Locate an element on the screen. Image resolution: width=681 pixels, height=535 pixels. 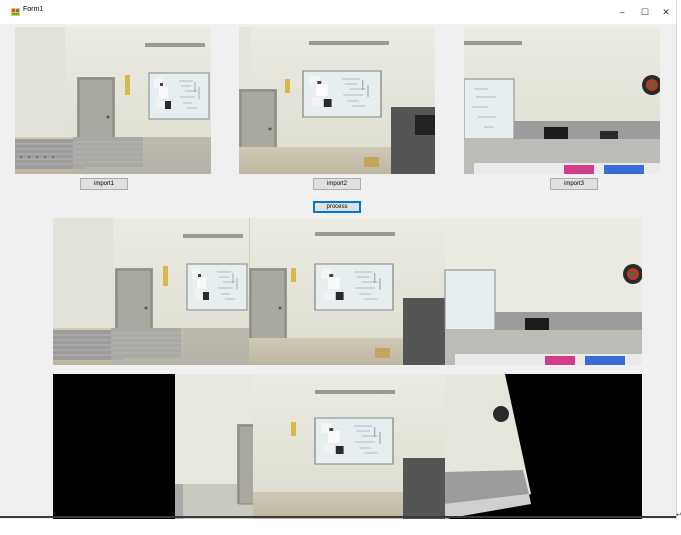
form-app-icon is located at coordinates (15, 12).